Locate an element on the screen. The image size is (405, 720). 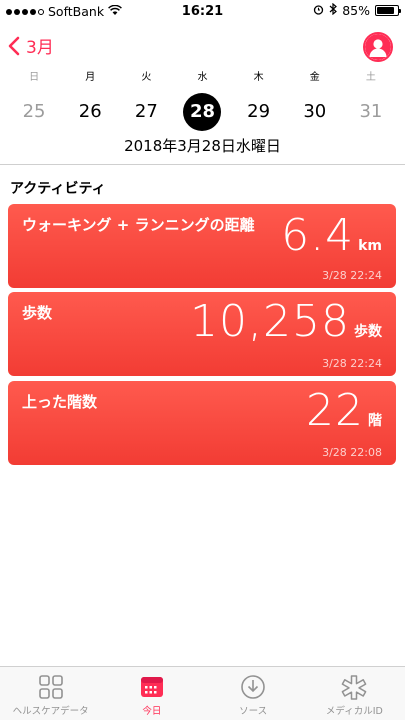
weekday-label: 土 is located at coordinates (370, 77).